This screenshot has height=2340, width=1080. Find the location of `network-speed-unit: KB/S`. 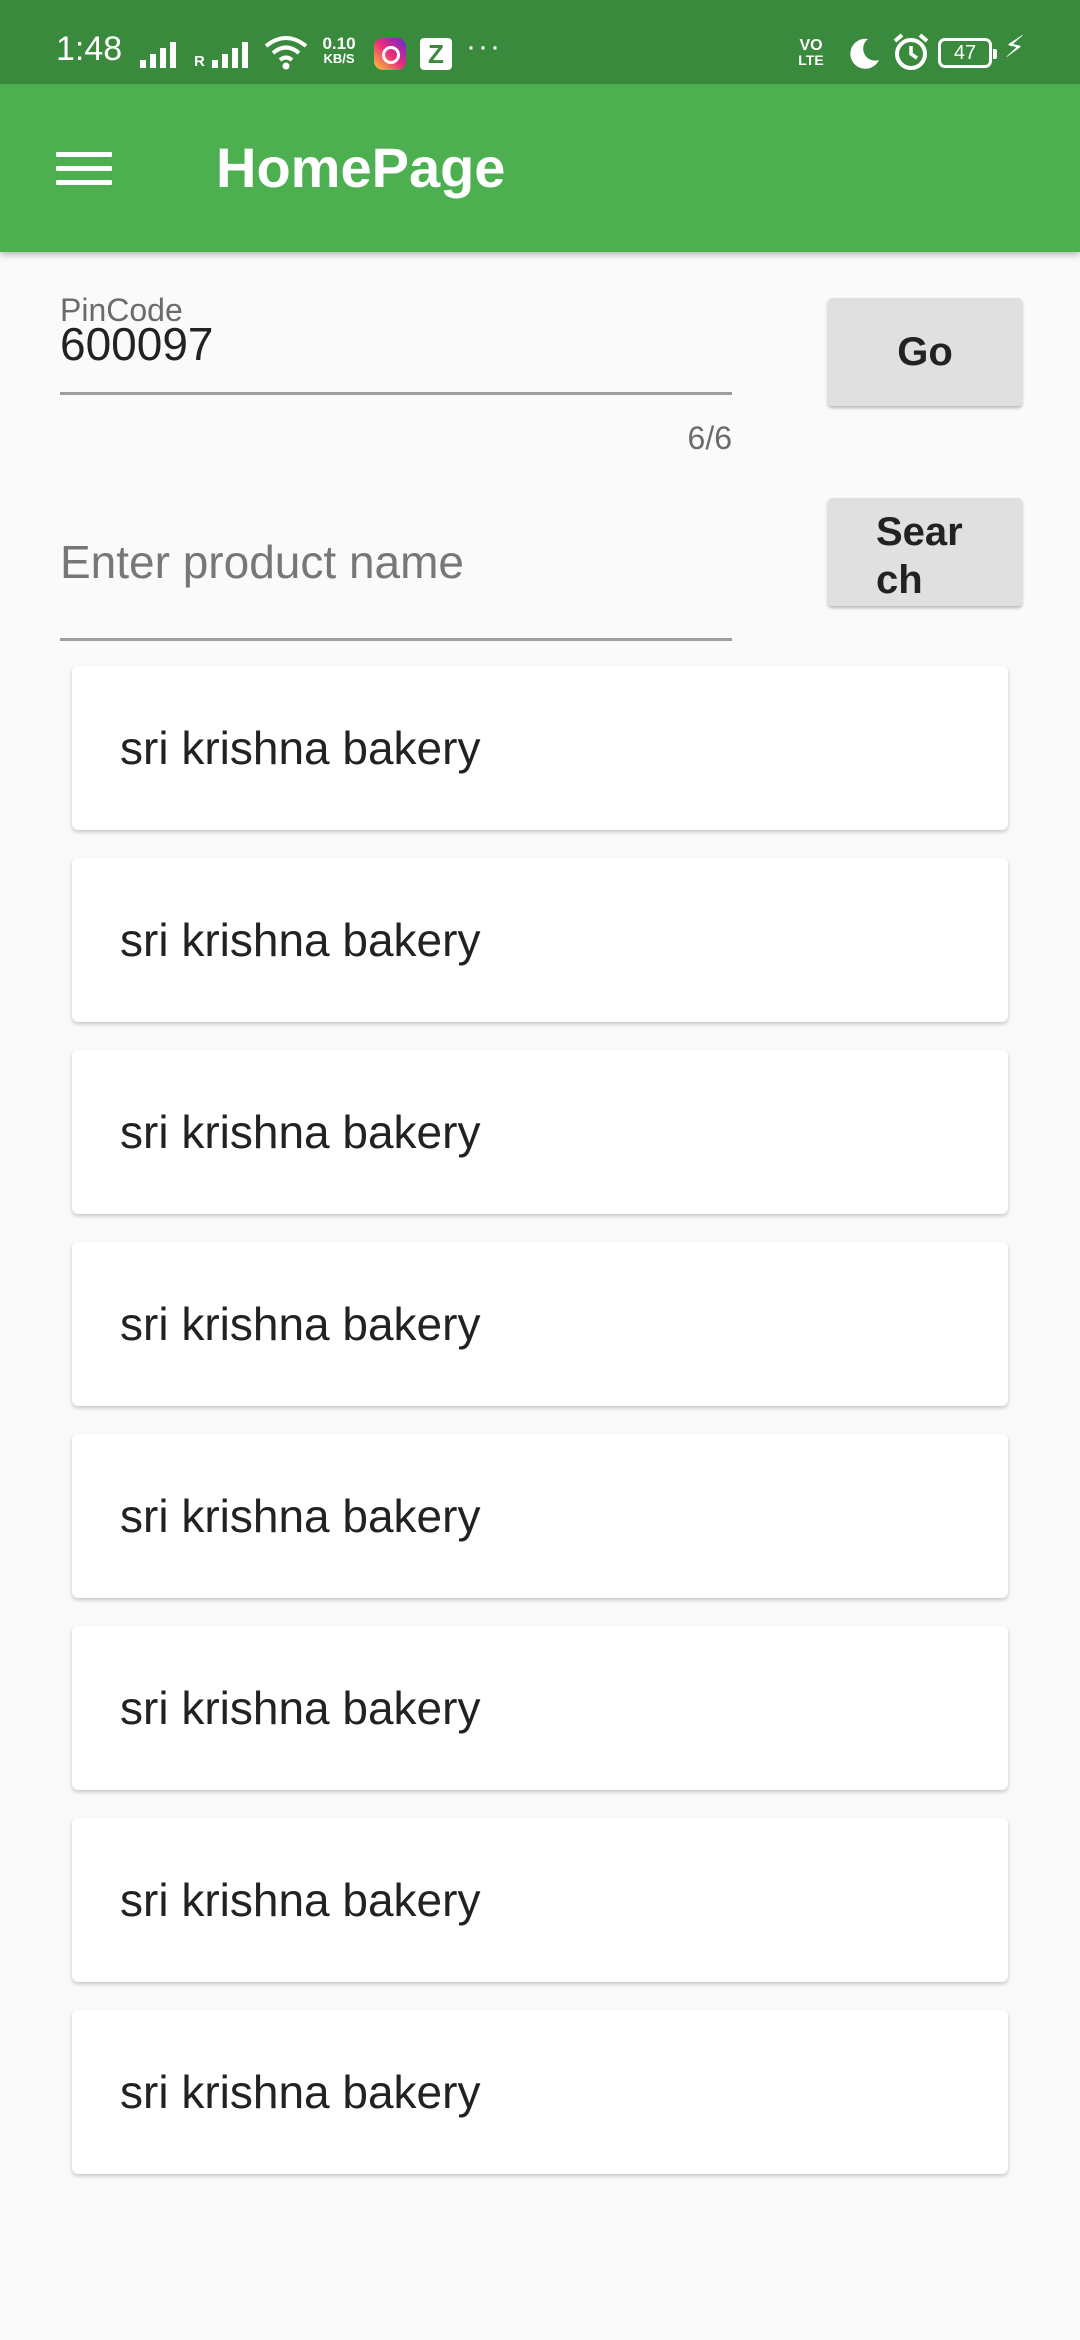

network-speed-unit: KB/S is located at coordinates (339, 58).